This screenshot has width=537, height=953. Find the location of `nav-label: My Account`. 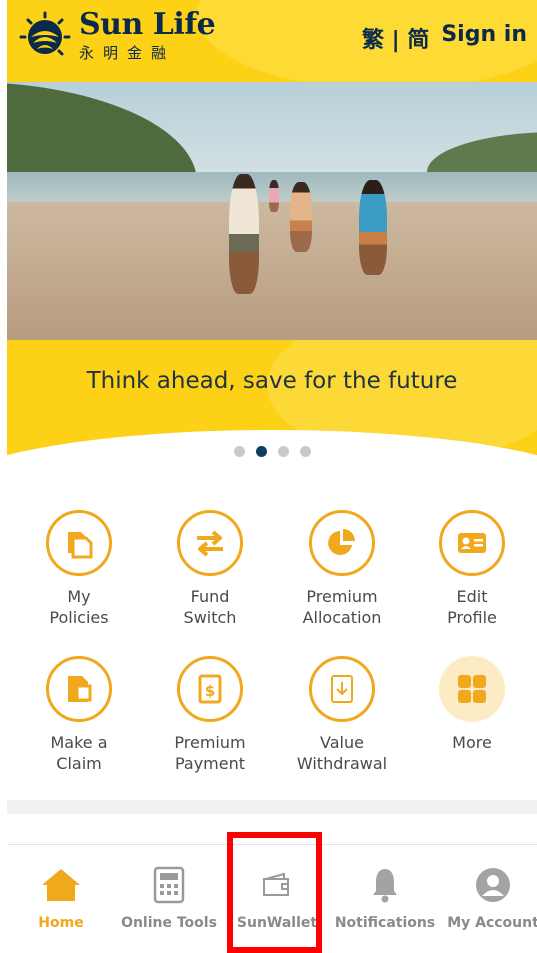

nav-label: My Account is located at coordinates (492, 923).